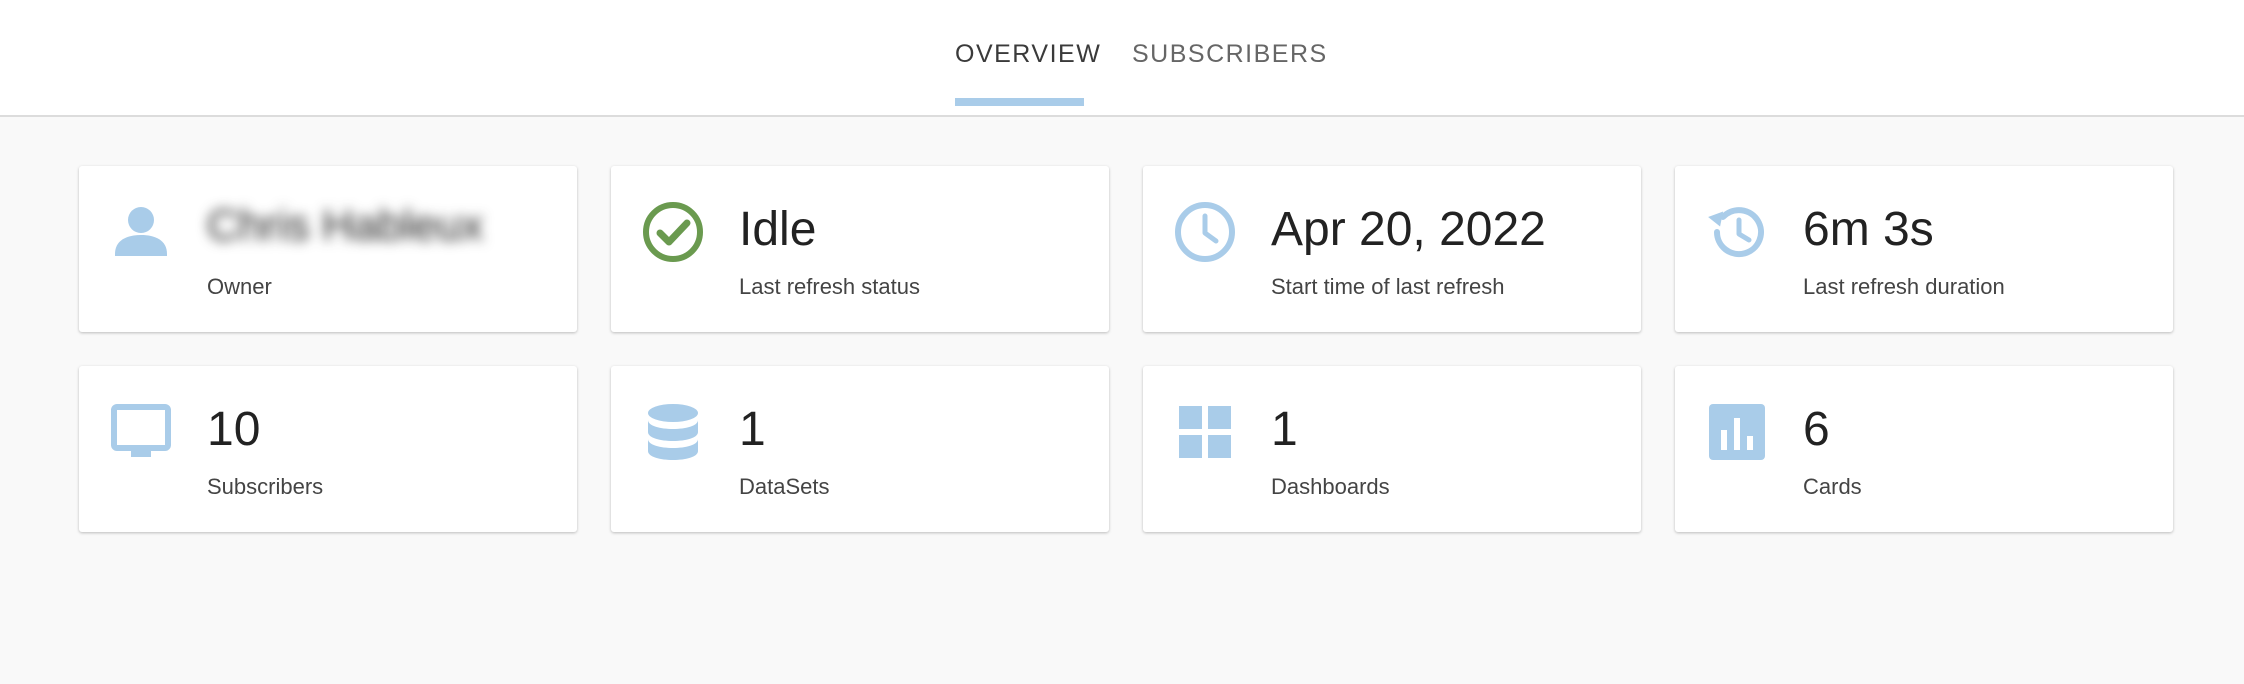 Image resolution: width=2244 pixels, height=684 pixels. What do you see at coordinates (860, 449) in the screenshot?
I see `datasets-card: 1 DataSets` at bounding box center [860, 449].